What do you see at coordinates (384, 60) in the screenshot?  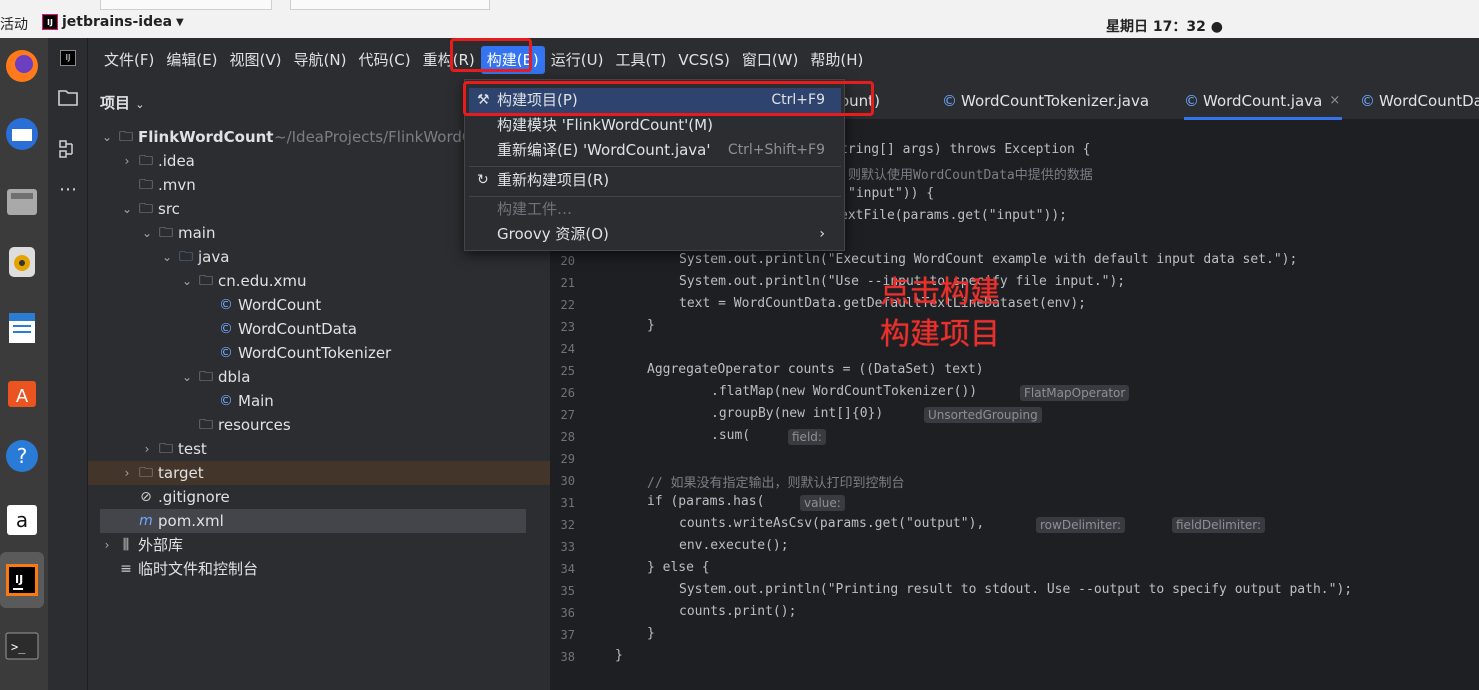 I see `menu-code: 代码(C)` at bounding box center [384, 60].